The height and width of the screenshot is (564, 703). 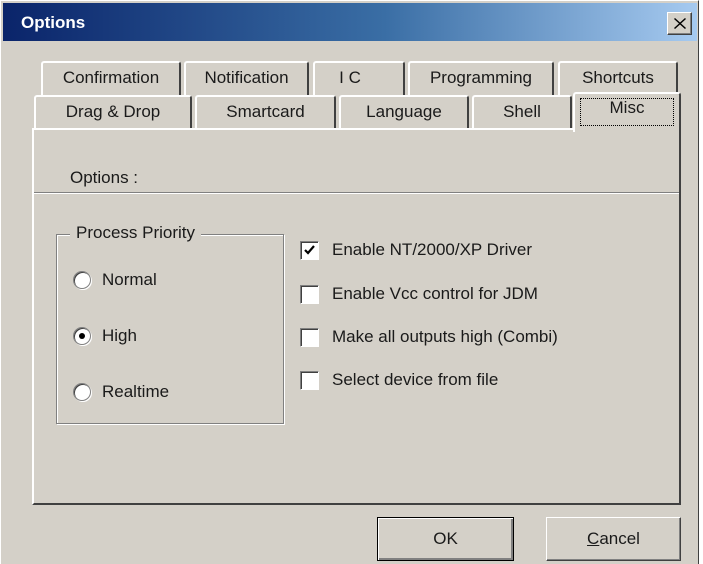 What do you see at coordinates (415, 379) in the screenshot?
I see `checkbox-label: Select device from file` at bounding box center [415, 379].